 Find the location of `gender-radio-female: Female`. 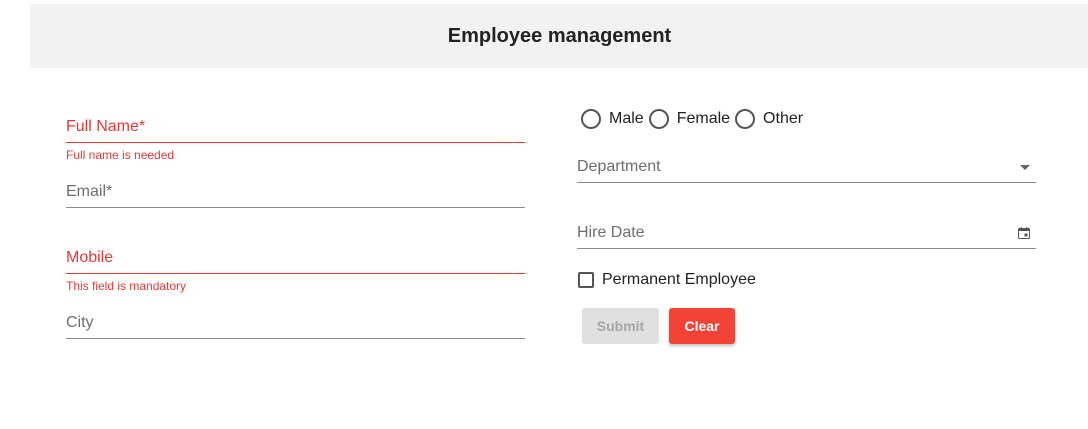

gender-radio-female: Female is located at coordinates (689, 119).